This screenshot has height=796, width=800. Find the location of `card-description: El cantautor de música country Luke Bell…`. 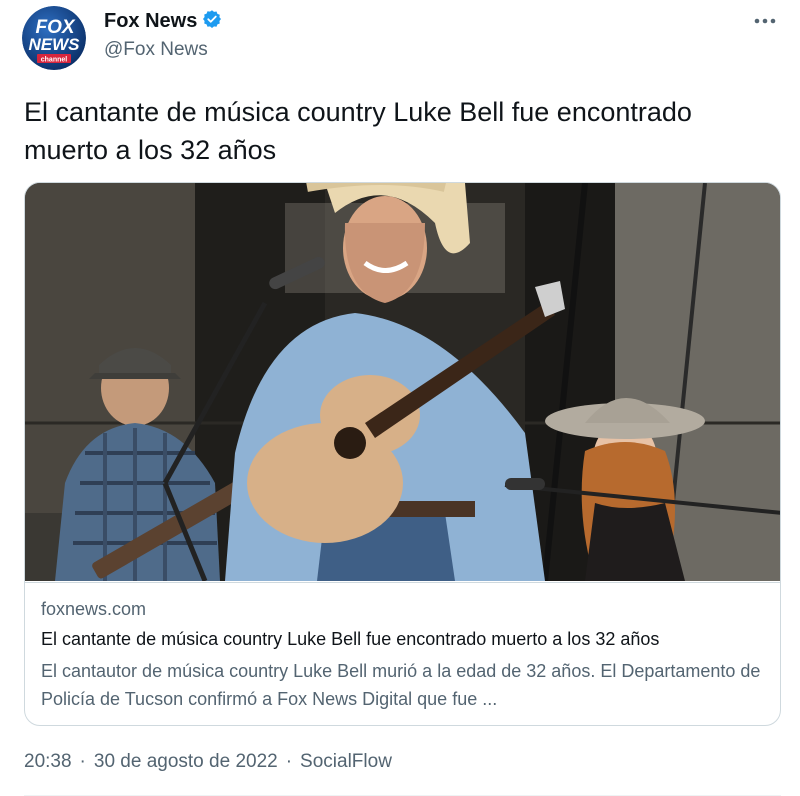

card-description: El cantautor de música country Luke Bell… is located at coordinates (401, 685).